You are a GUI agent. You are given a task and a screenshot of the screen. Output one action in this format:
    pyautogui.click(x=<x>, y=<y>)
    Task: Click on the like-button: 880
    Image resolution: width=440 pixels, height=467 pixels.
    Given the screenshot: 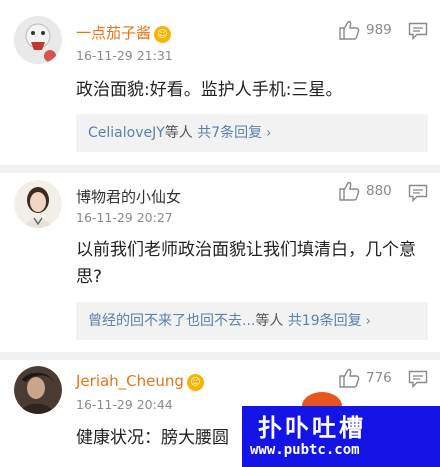 What is the action you would take?
    pyautogui.click(x=368, y=192)
    